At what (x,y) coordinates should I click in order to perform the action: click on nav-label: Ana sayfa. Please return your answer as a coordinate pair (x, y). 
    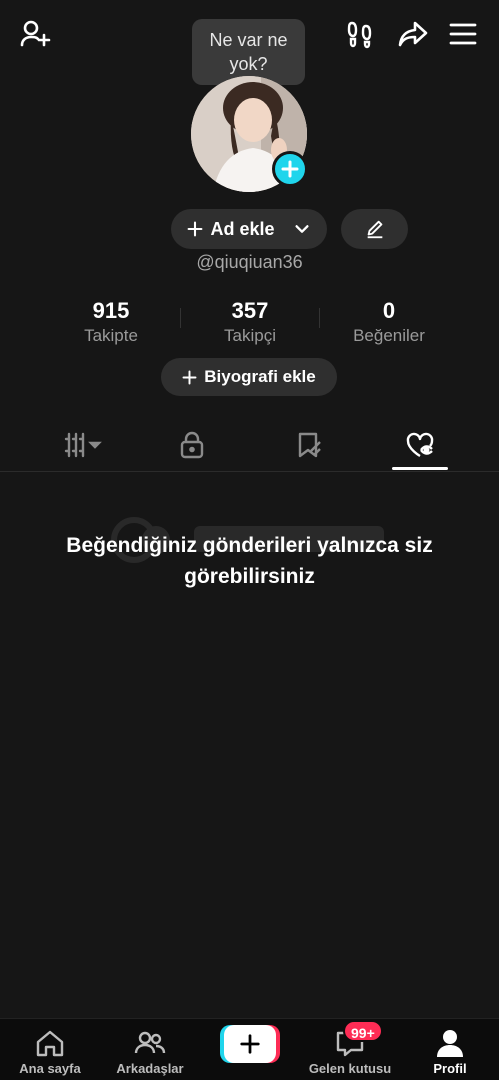
    Looking at the image, I should click on (50, 1068).